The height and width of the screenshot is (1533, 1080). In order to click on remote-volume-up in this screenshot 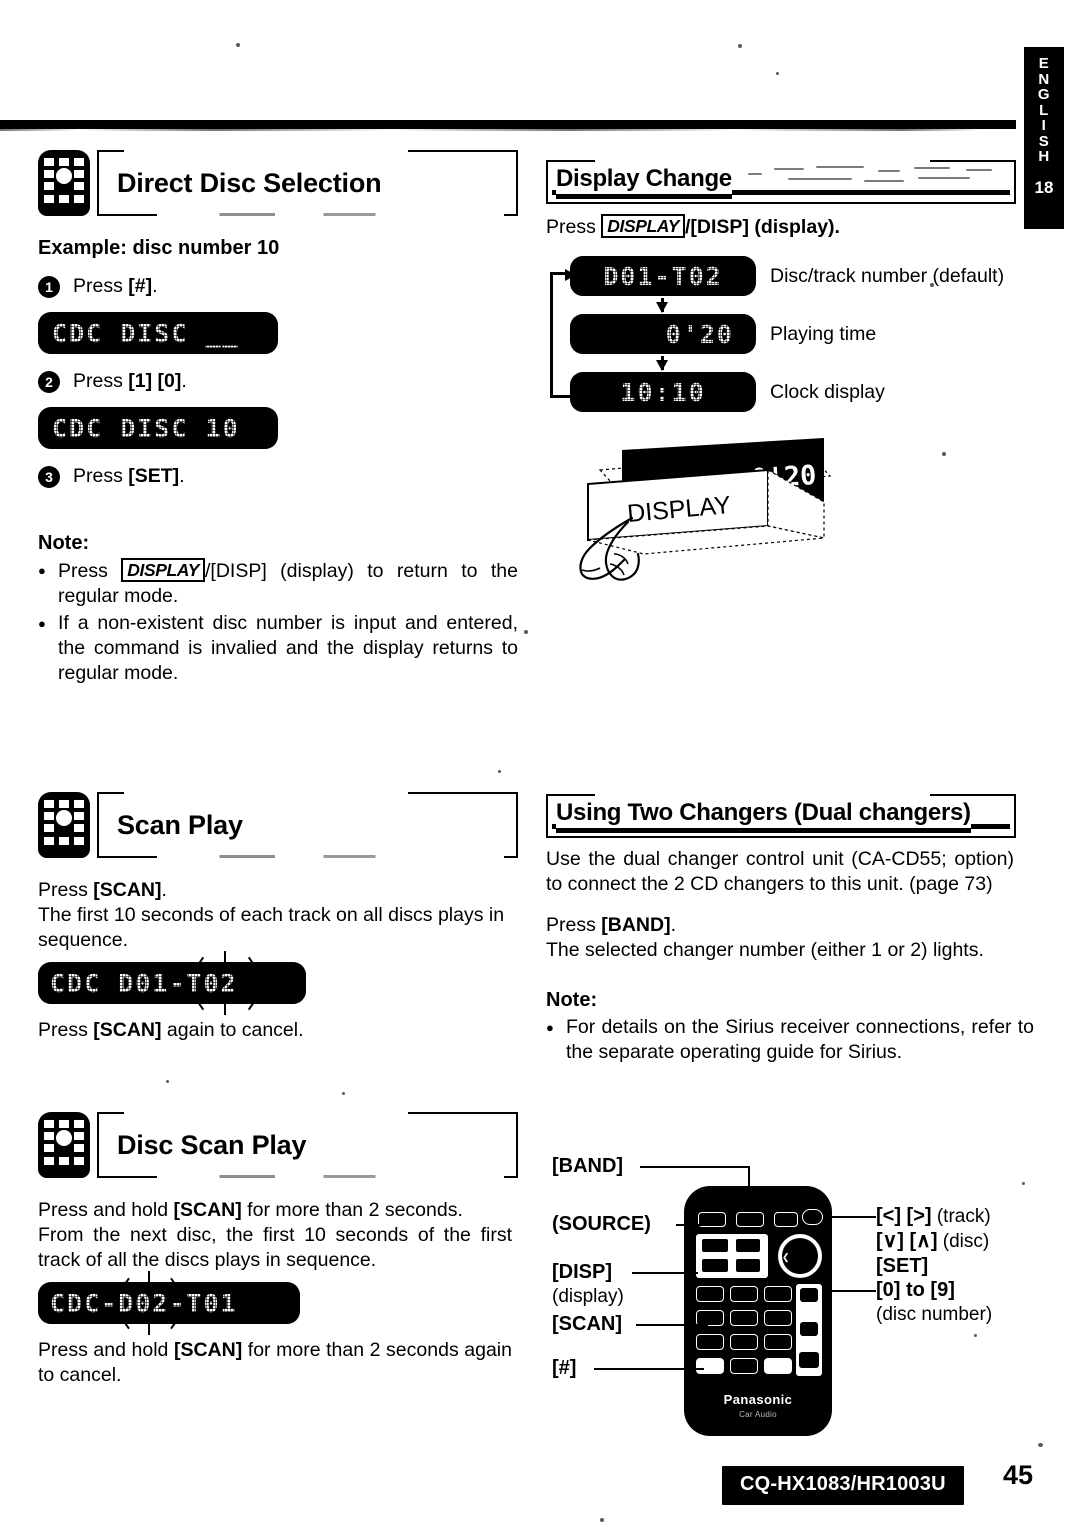, I will do `click(809, 1295)`.